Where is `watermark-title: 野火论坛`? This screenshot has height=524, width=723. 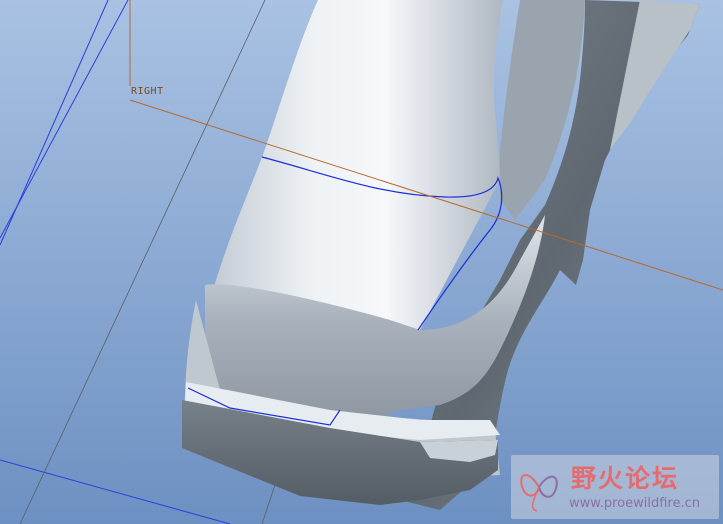
watermark-title: 野火论坛 is located at coordinates (625, 478).